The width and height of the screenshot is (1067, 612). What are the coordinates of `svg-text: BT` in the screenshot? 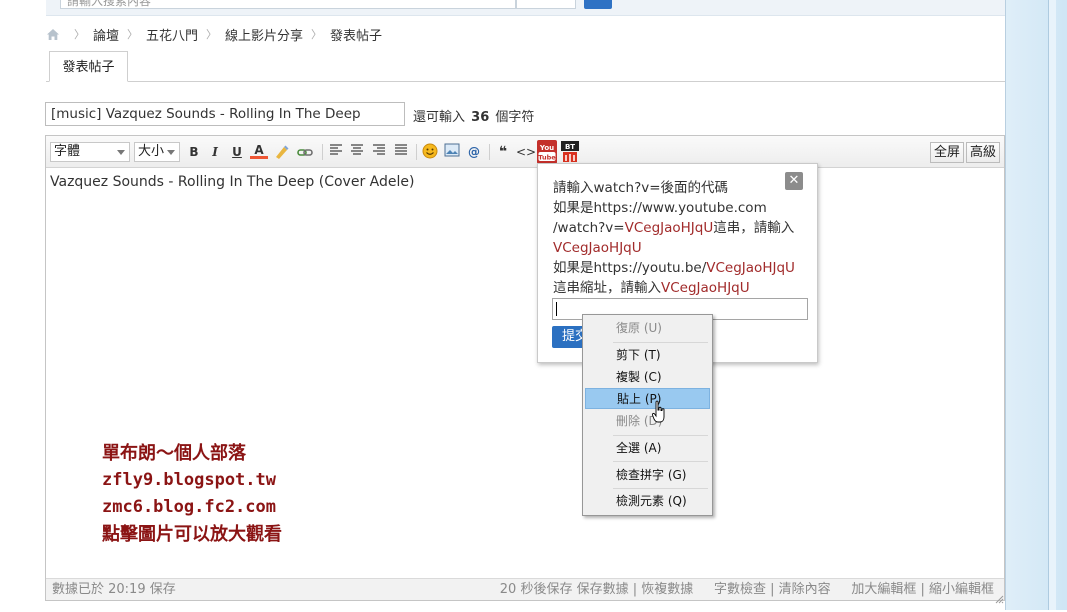 It's located at (570, 147).